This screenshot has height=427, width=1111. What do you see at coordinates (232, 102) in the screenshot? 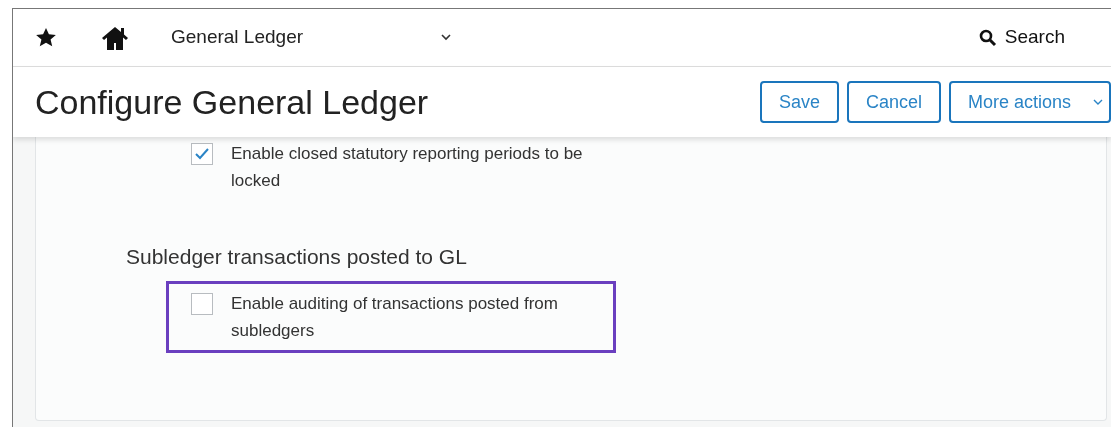
I see `page-title: Configure General Ledger` at bounding box center [232, 102].